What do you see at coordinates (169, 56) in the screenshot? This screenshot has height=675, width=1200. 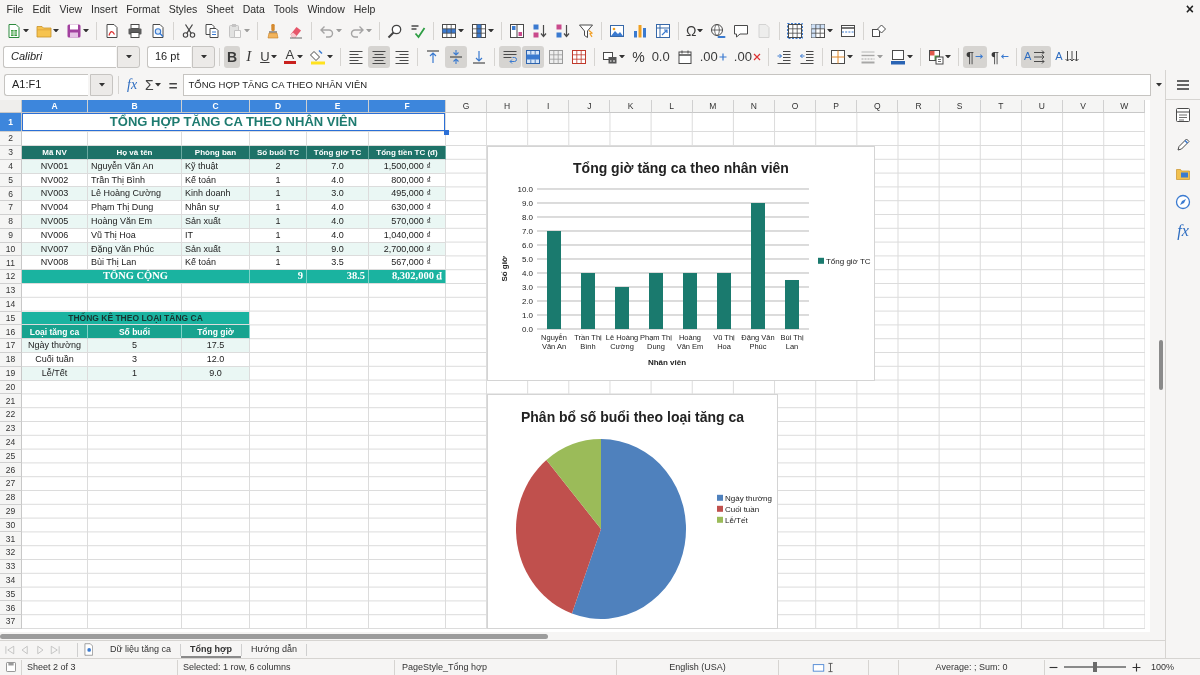 I see `font-size-field: 16 pt` at bounding box center [169, 56].